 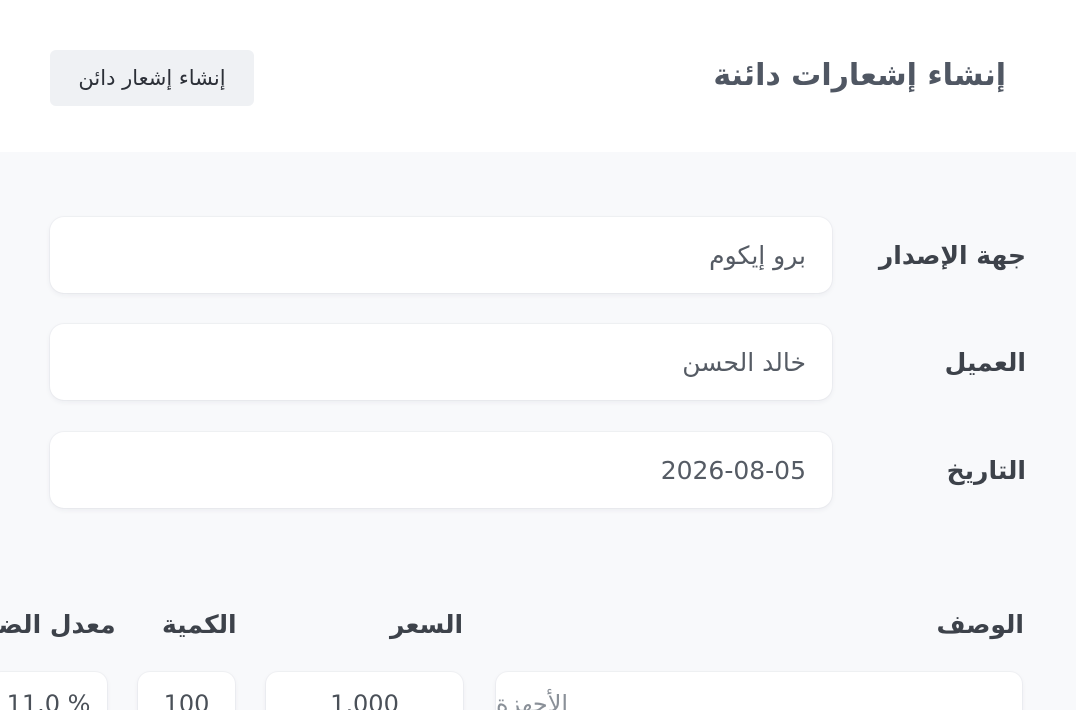 What do you see at coordinates (733, 470) in the screenshot?
I see `date-value: 2026-08-05` at bounding box center [733, 470].